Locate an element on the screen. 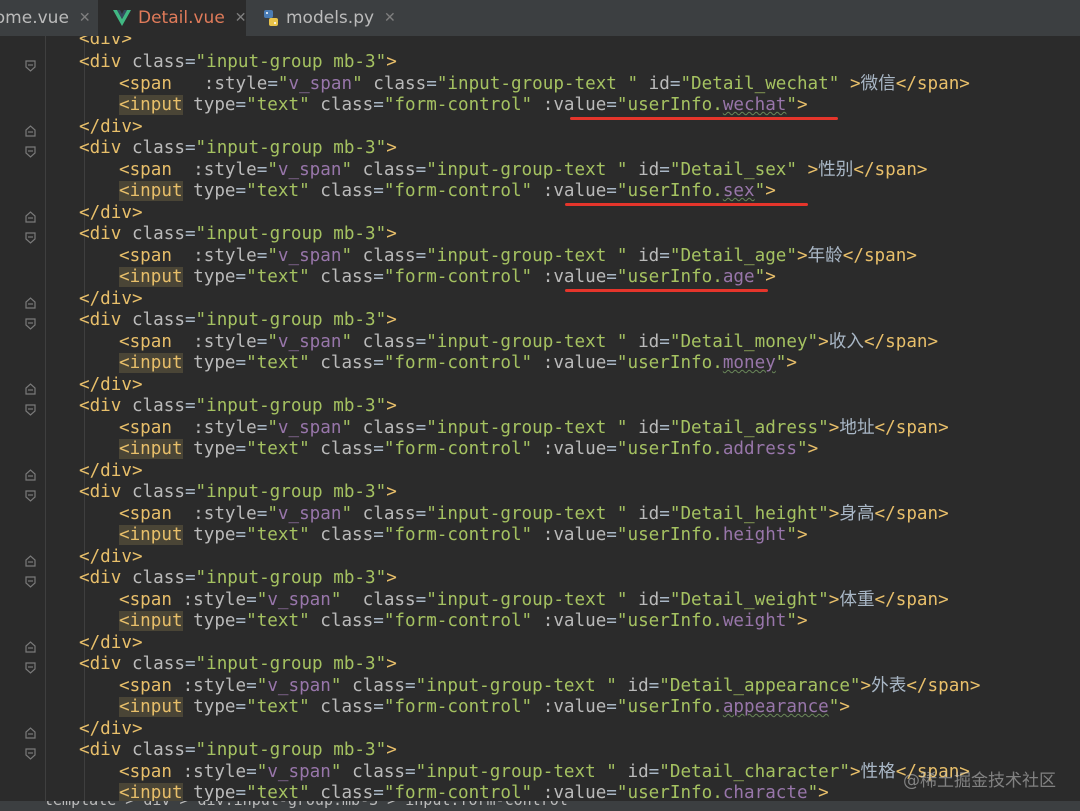 Image resolution: width=1080 pixels, height=811 pixels. watermark: @稀土掘金技术社区 is located at coordinates (979, 781).